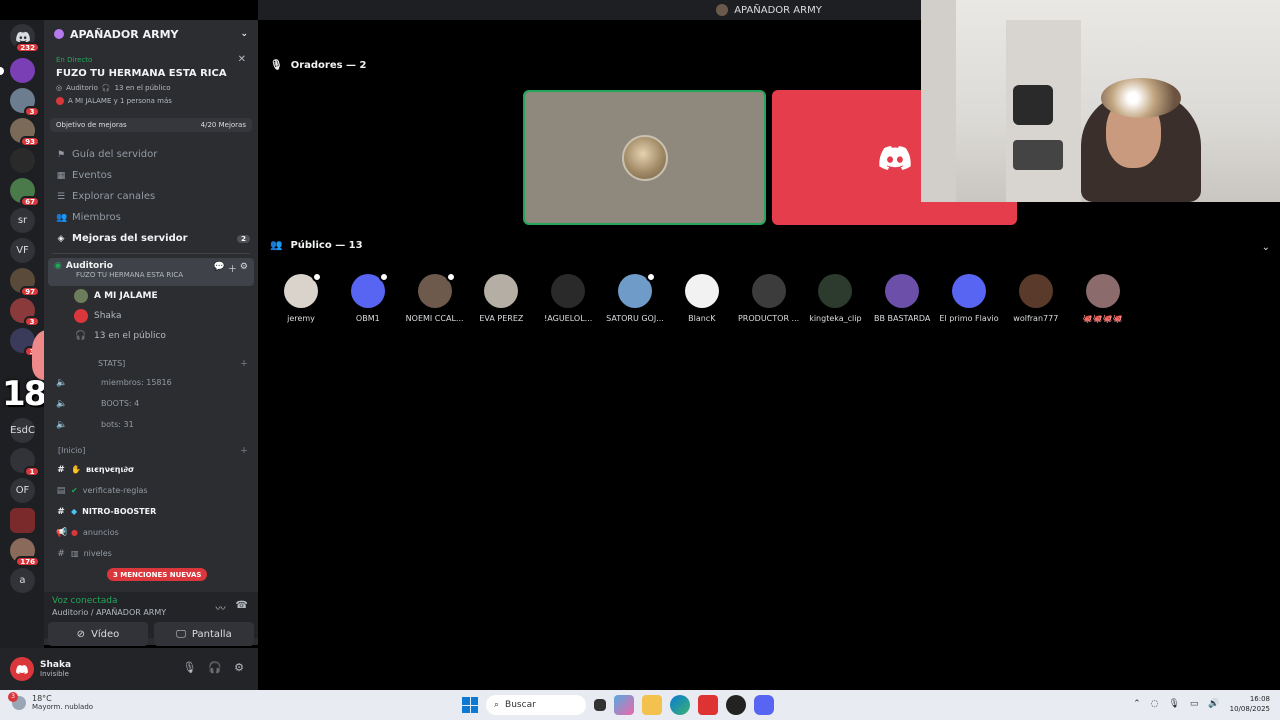 This screenshot has width=1280, height=720. I want to click on category-stats: STATS] ＋, so click(151, 363).